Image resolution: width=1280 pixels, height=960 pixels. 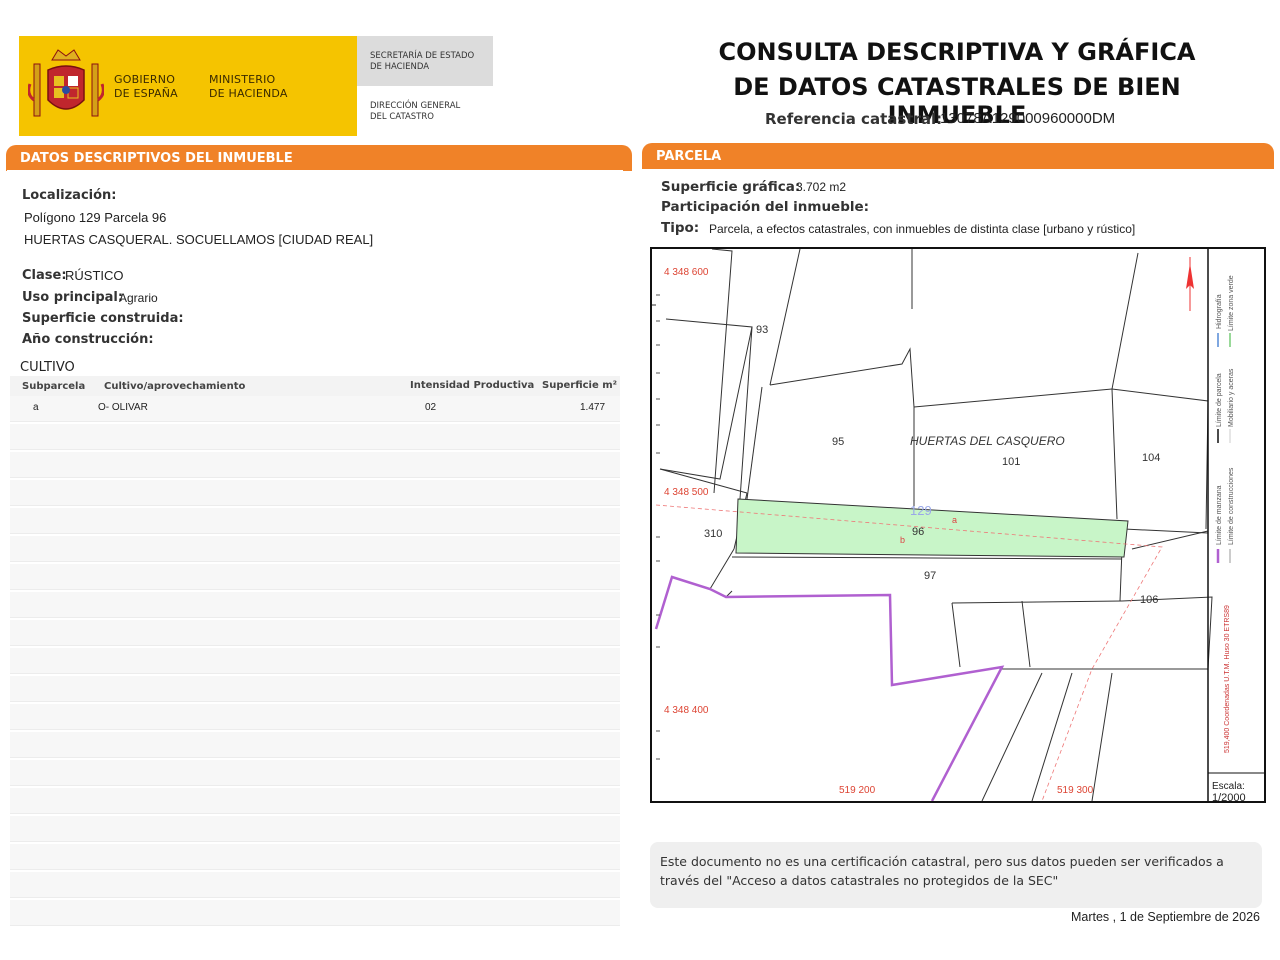 I want to click on cell-cultivo: O- OLIVAR, so click(x=123, y=407).